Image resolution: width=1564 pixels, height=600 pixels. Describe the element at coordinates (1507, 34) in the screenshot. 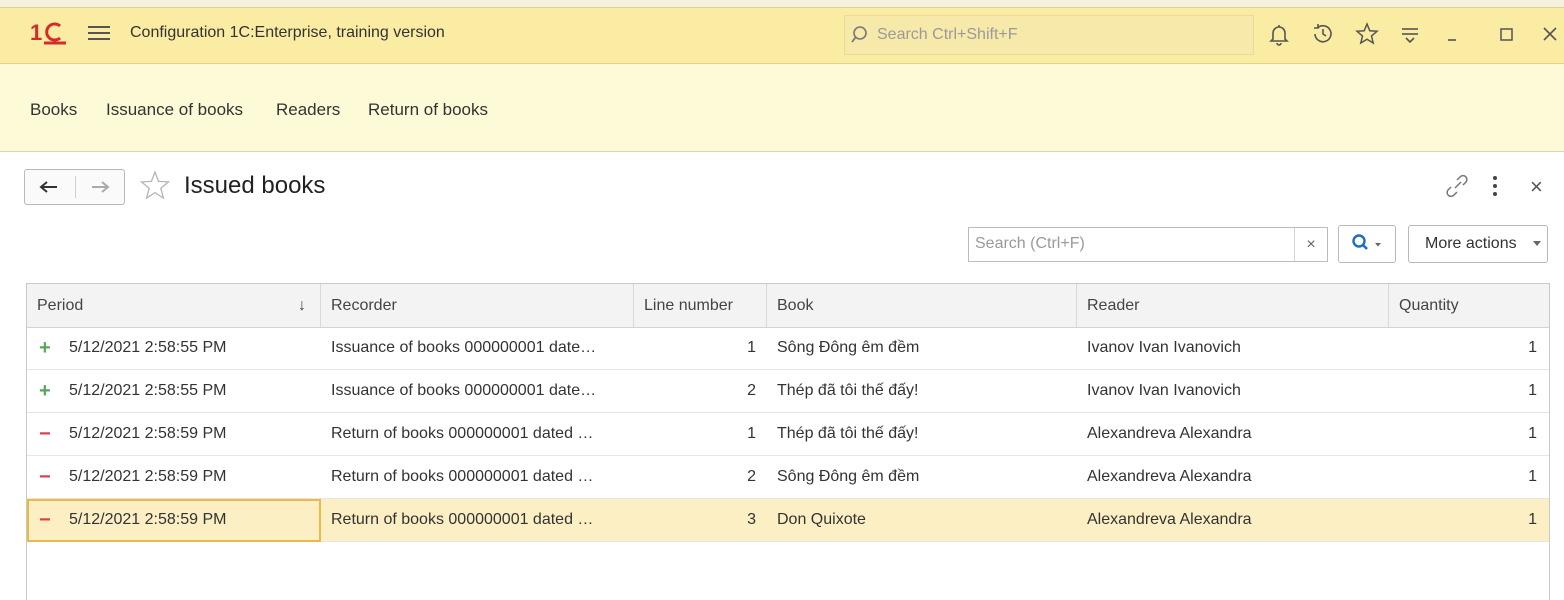

I see `maximize-icon` at that location.